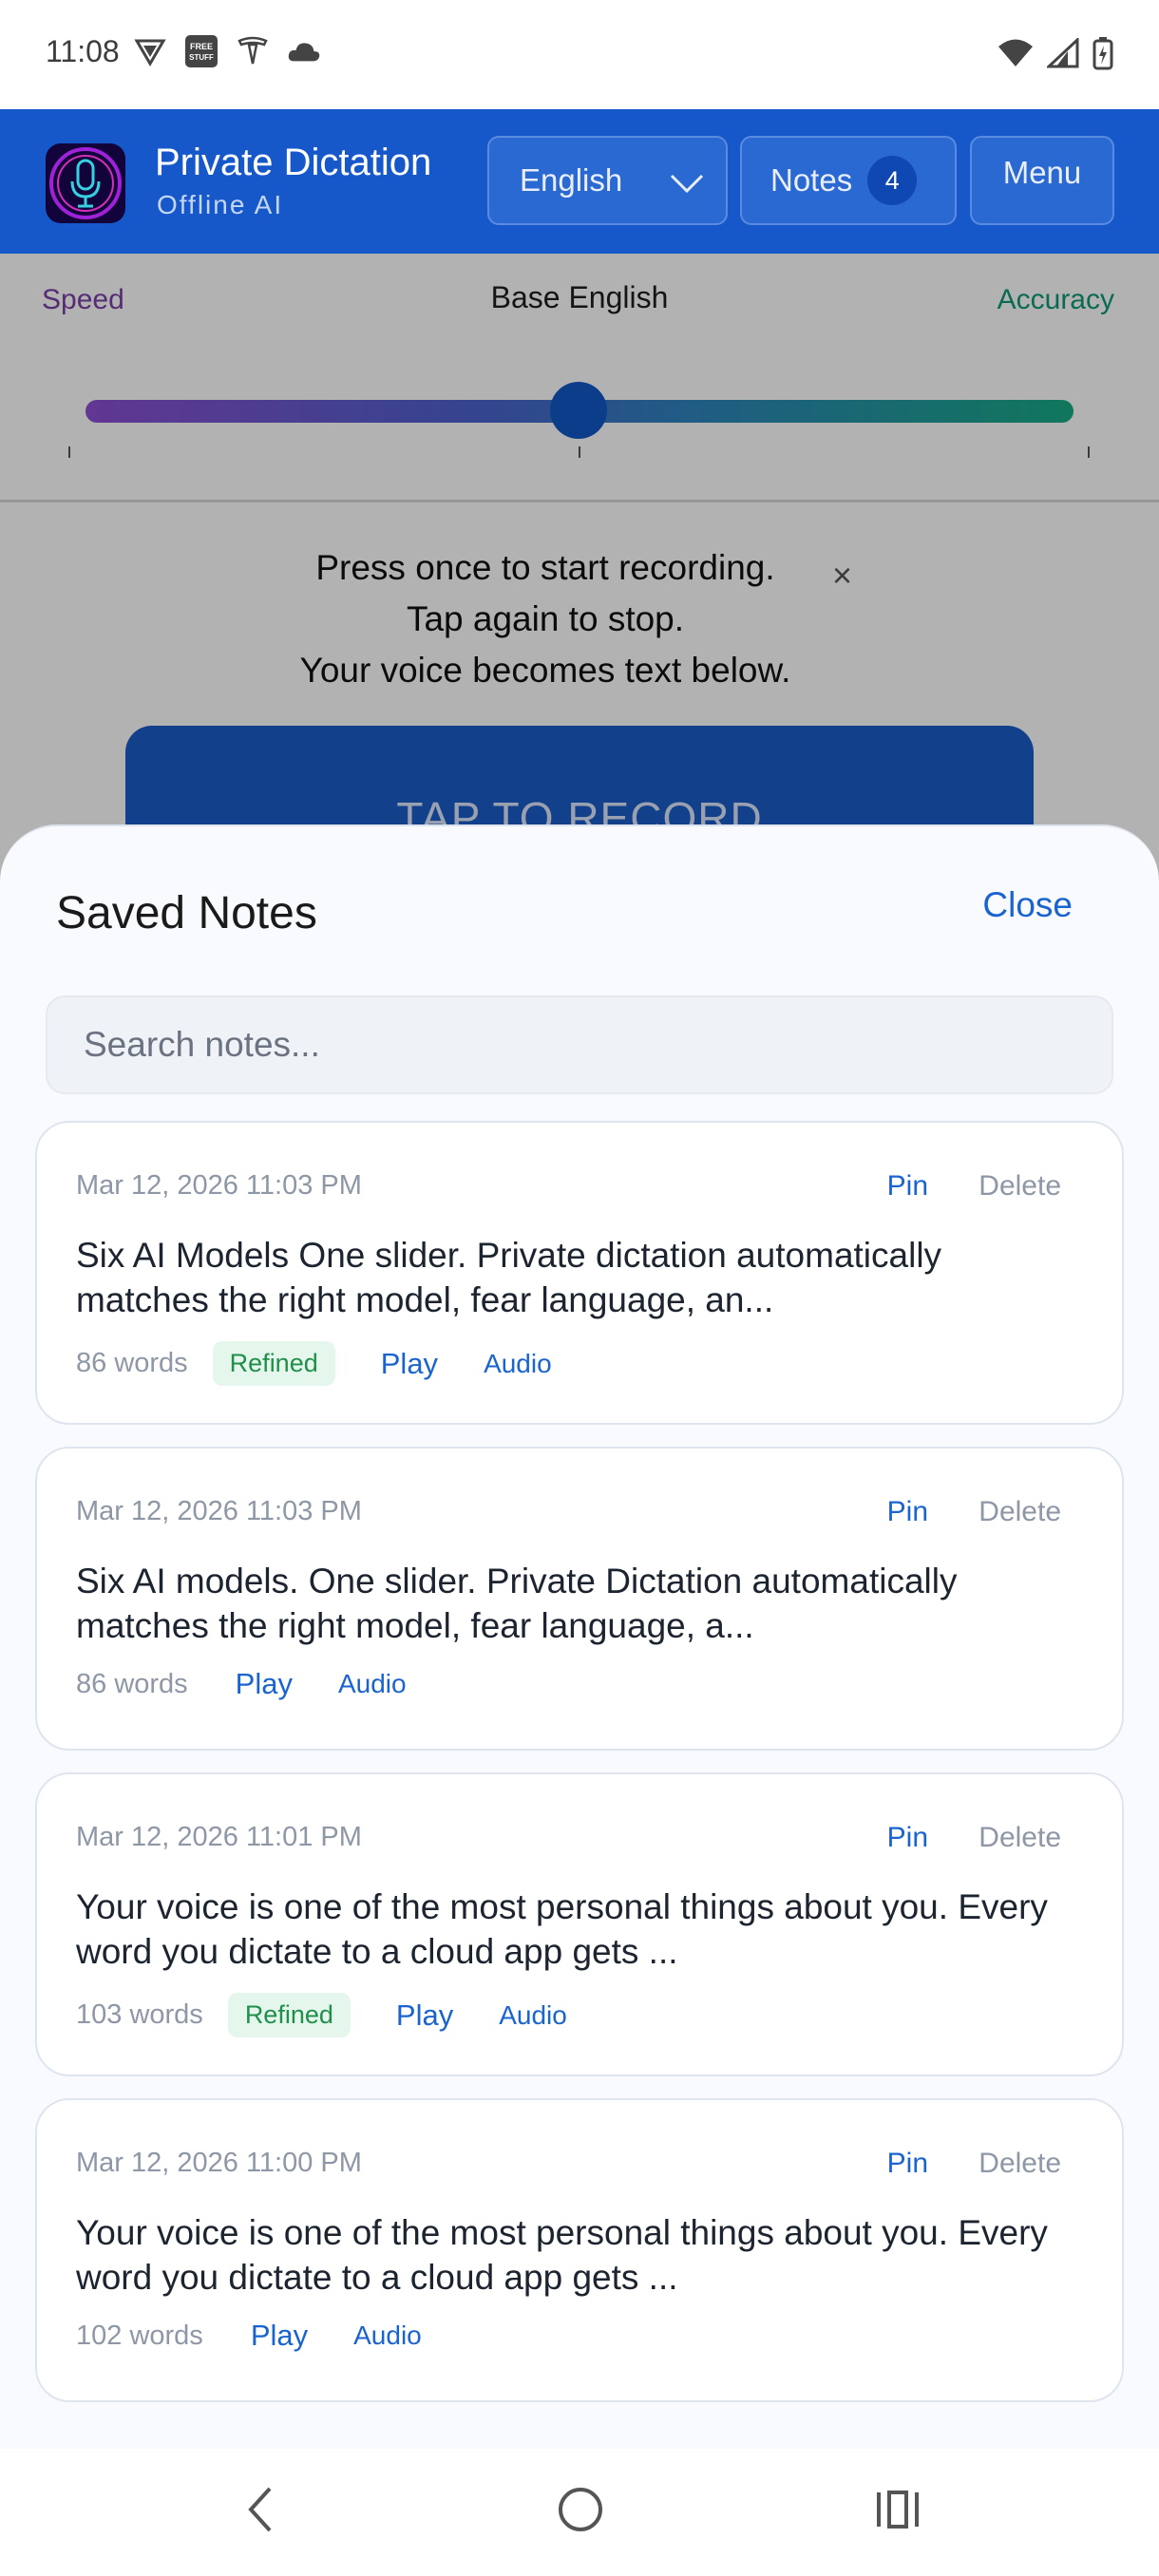  What do you see at coordinates (139, 2335) in the screenshot?
I see `word-count: 102 words` at bounding box center [139, 2335].